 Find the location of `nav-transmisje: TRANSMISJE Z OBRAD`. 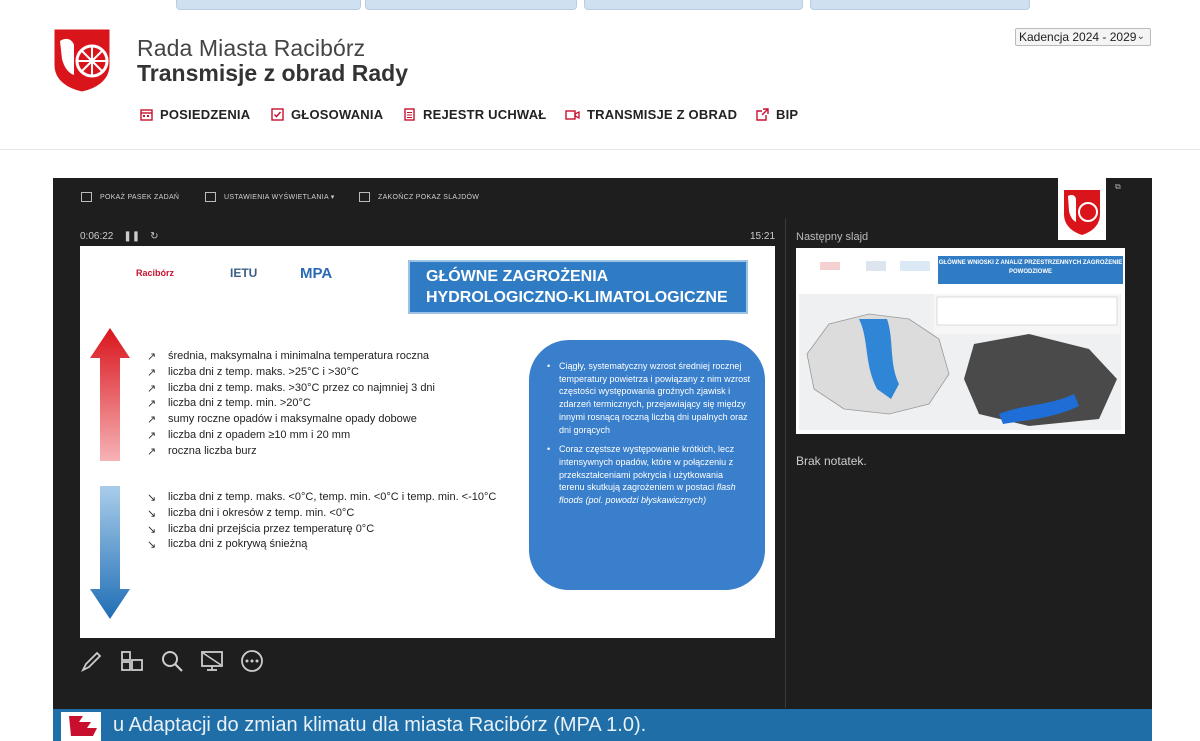

nav-transmisje: TRANSMISJE Z OBRAD is located at coordinates (651, 114).